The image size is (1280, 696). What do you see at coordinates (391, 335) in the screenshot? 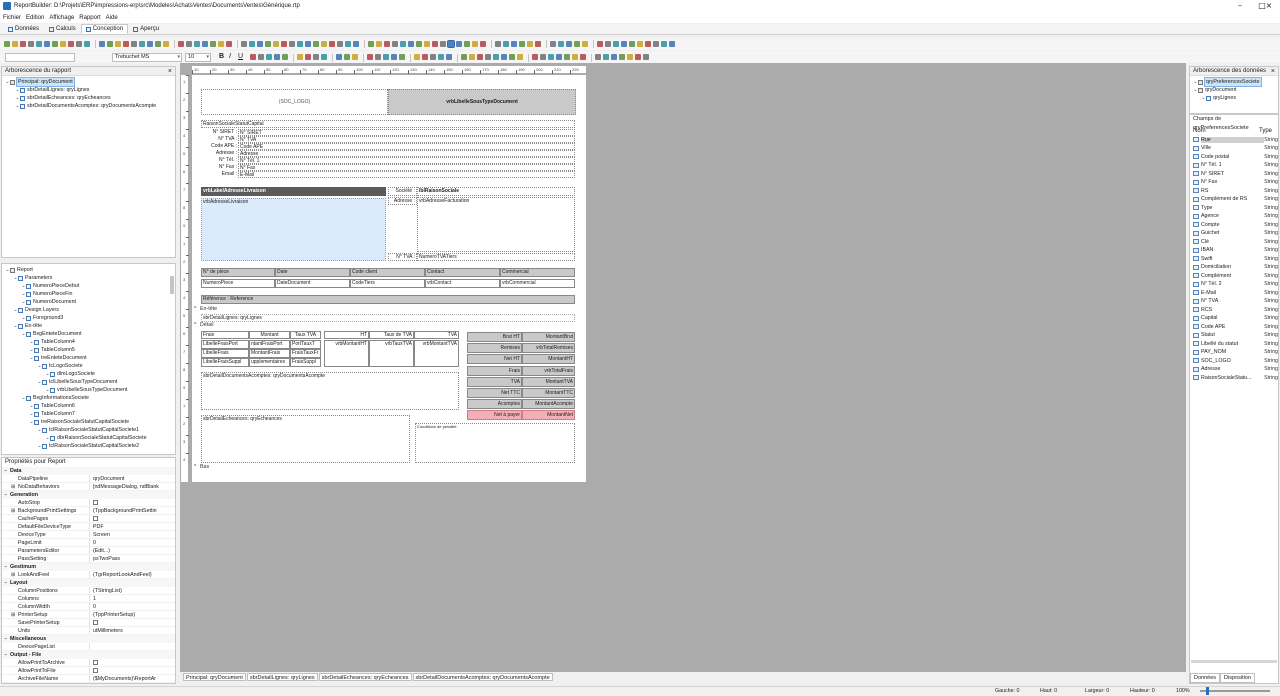
I see `vat-header: Taux de TVA` at bounding box center [391, 335].